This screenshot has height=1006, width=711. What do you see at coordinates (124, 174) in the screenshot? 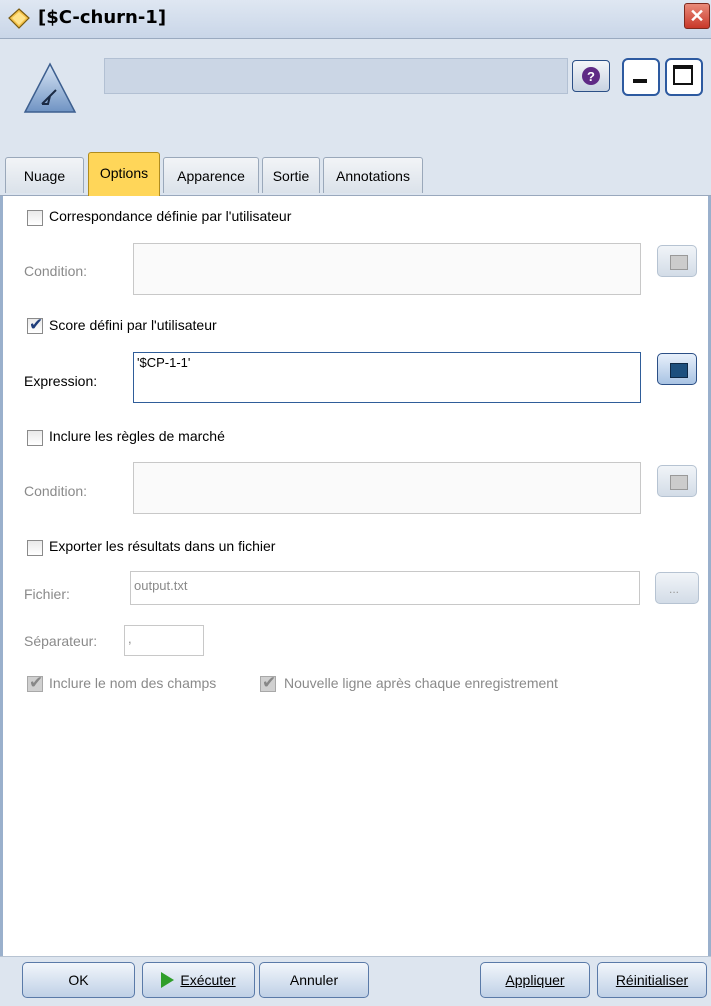
I see `tab-options: Options` at bounding box center [124, 174].